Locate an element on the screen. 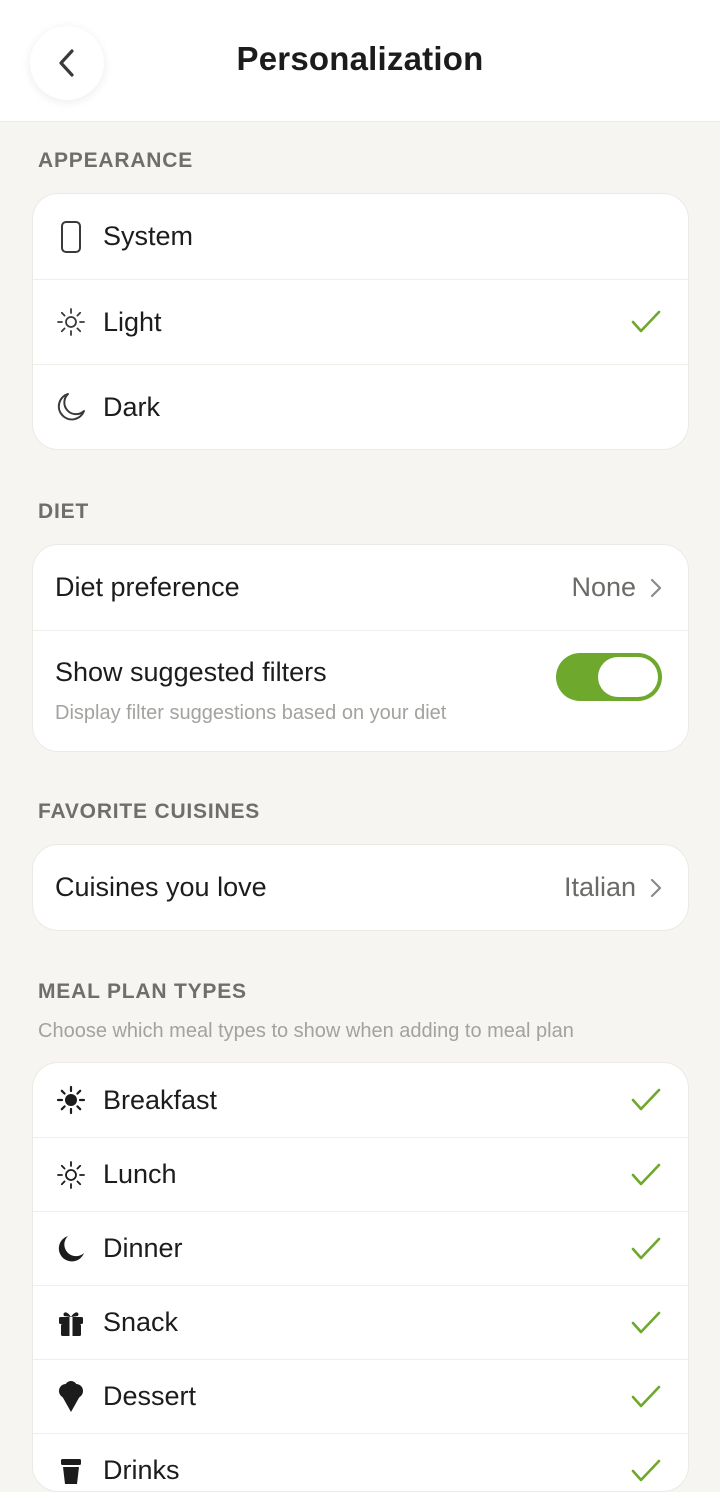 Image resolution: width=720 pixels, height=1492 pixels. section-label-diet: DIET is located at coordinates (64, 511).